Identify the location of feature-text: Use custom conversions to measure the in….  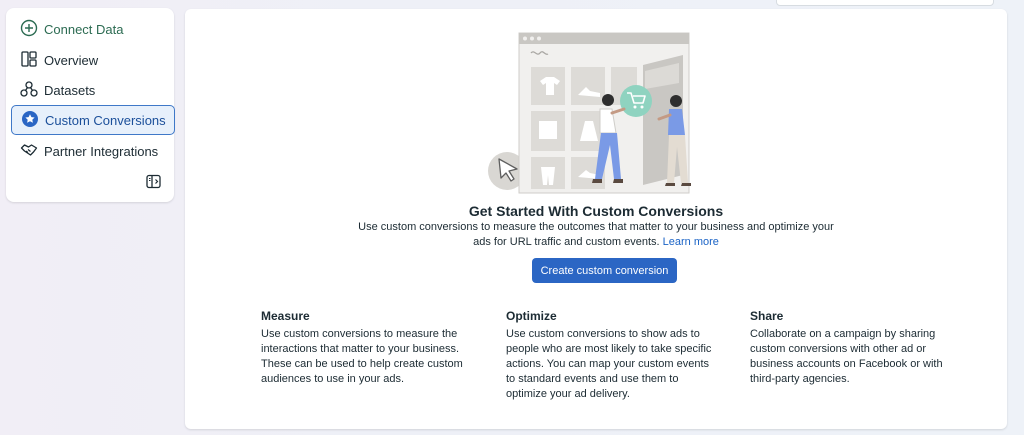
(362, 356).